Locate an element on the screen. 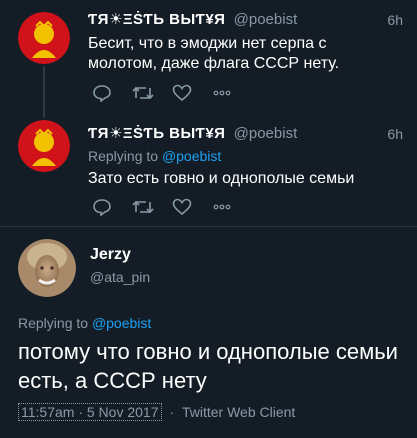  tweet-text: Зато есть говно и однополые семьи is located at coordinates (221, 178).